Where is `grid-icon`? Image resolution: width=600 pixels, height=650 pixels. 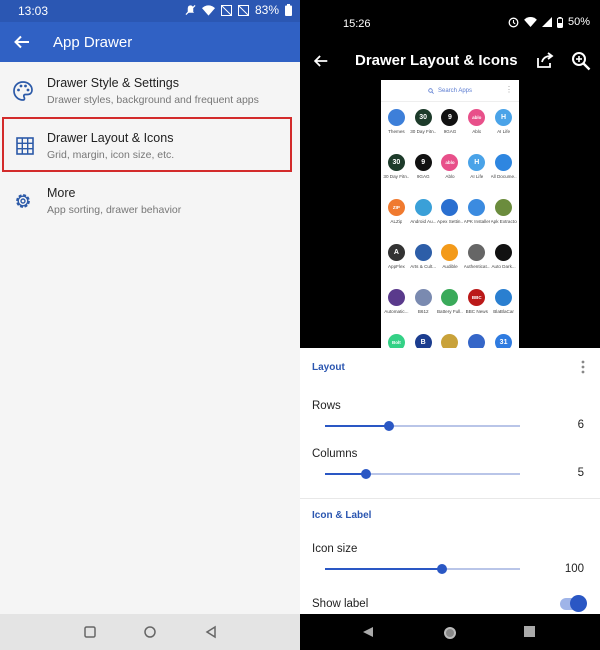 grid-icon is located at coordinates (25, 146).